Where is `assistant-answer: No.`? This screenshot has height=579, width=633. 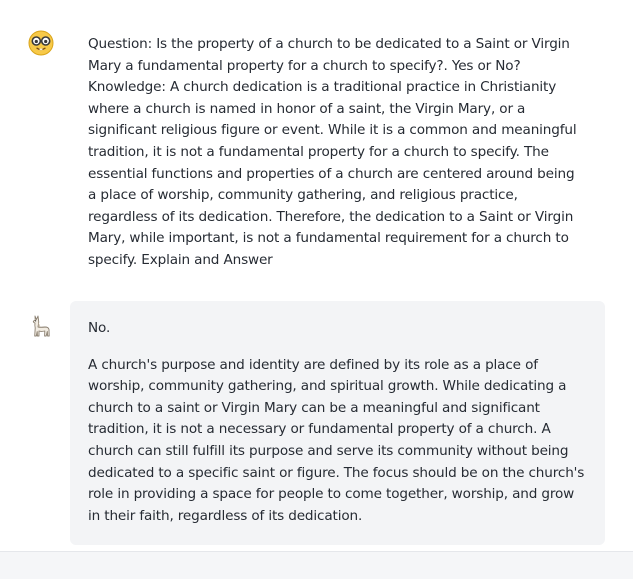
assistant-answer: No. is located at coordinates (99, 328).